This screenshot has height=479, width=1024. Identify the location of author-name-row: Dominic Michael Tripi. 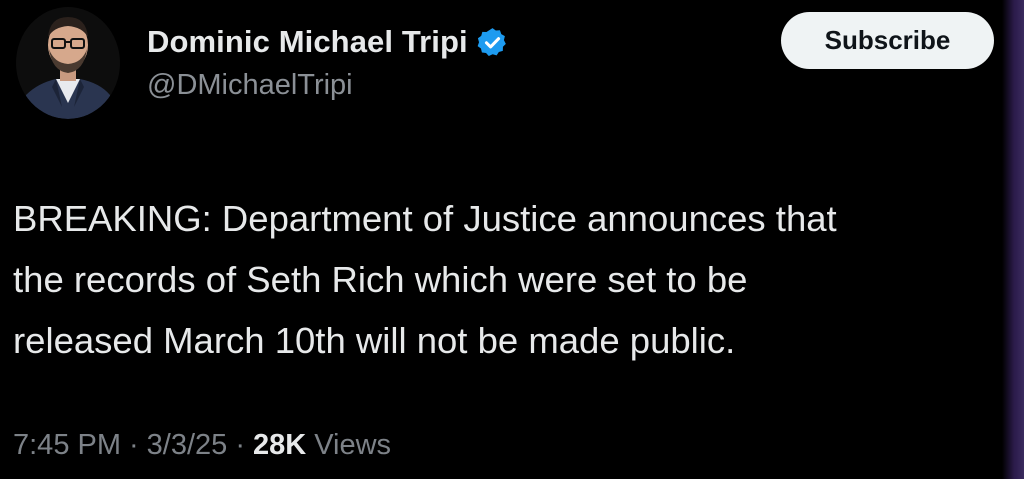
(328, 42).